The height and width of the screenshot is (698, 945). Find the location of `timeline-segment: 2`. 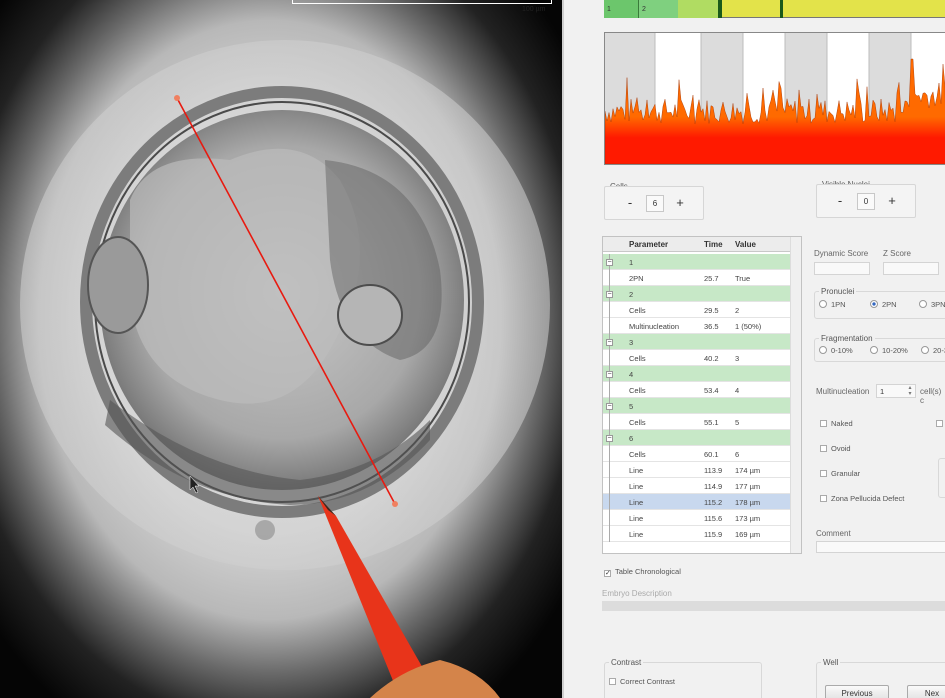

timeline-segment: 2 is located at coordinates (658, 9).